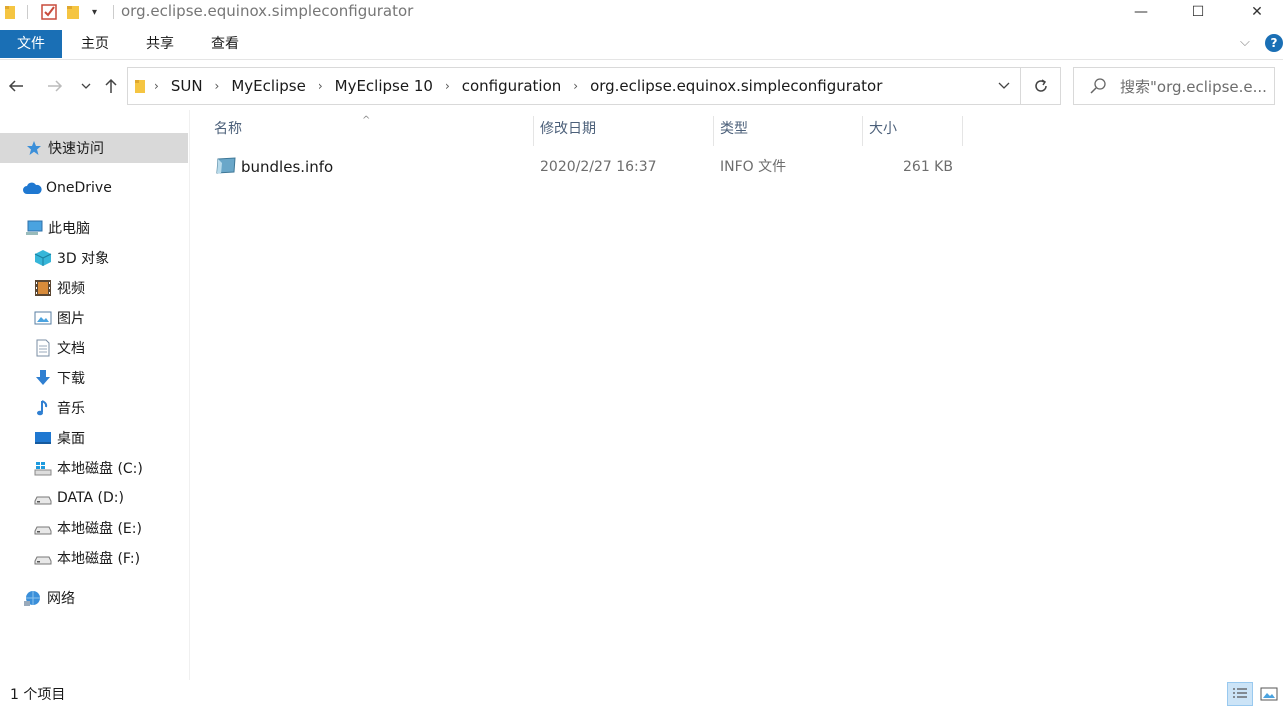  I want to click on chevron-down-icon, so click(86, 86).